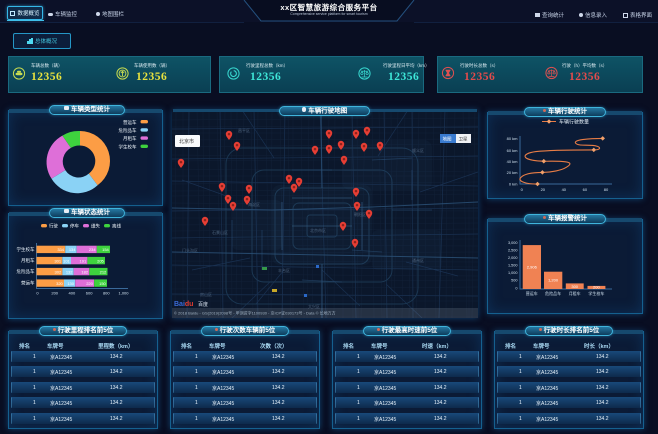 The image size is (658, 434). Describe the element at coordinates (72, 293) in the screenshot. I see `svg-text: 400` at that location.